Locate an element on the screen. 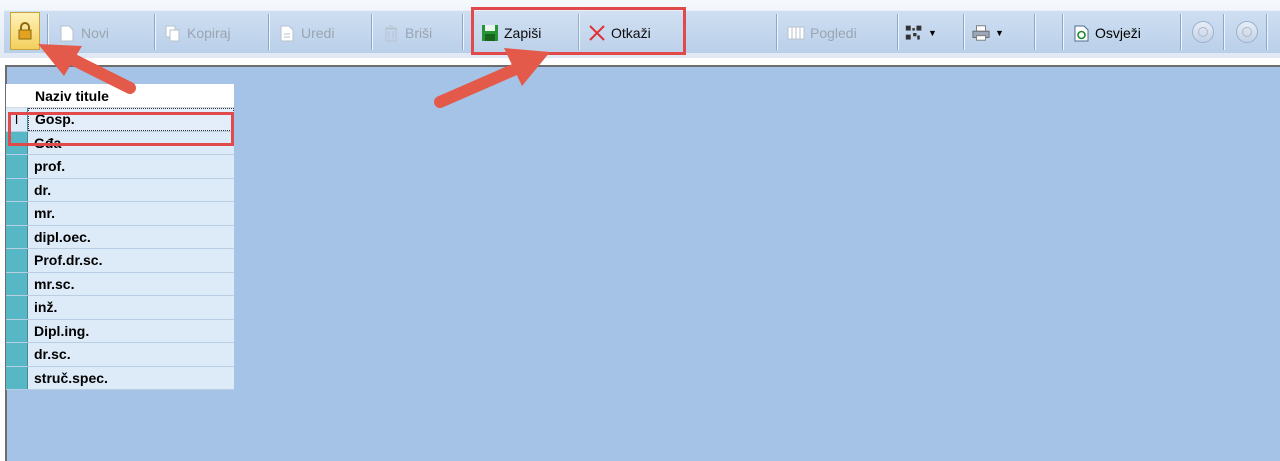 The width and height of the screenshot is (1280, 461). copy-button-label: Kopiraj is located at coordinates (209, 33).